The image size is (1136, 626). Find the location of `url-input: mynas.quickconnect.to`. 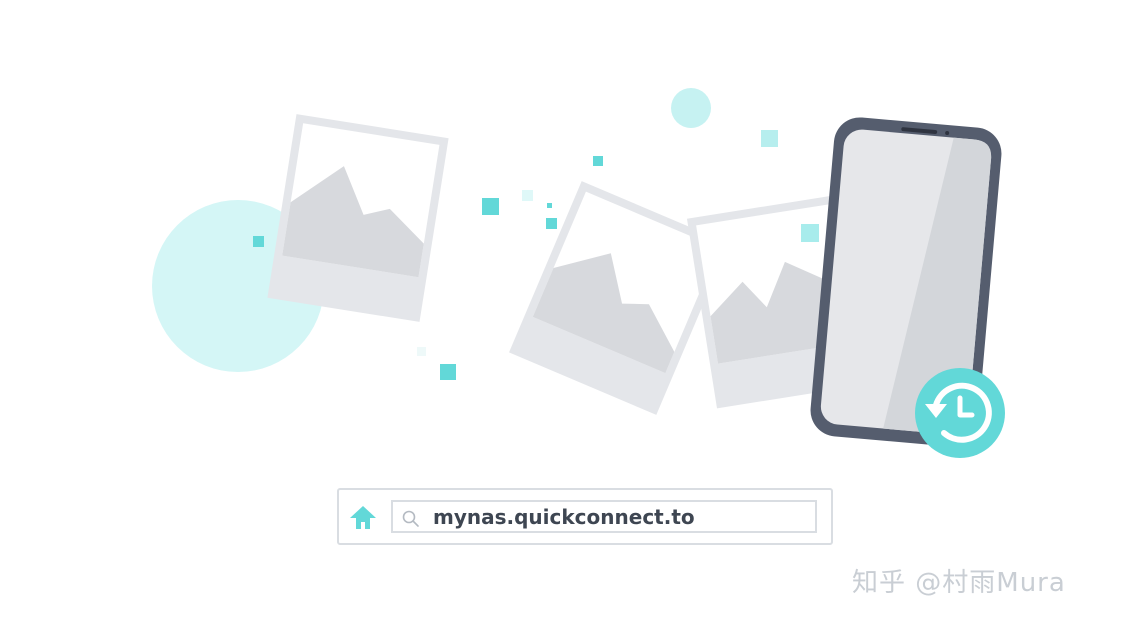

url-input: mynas.quickconnect.to is located at coordinates (604, 516).